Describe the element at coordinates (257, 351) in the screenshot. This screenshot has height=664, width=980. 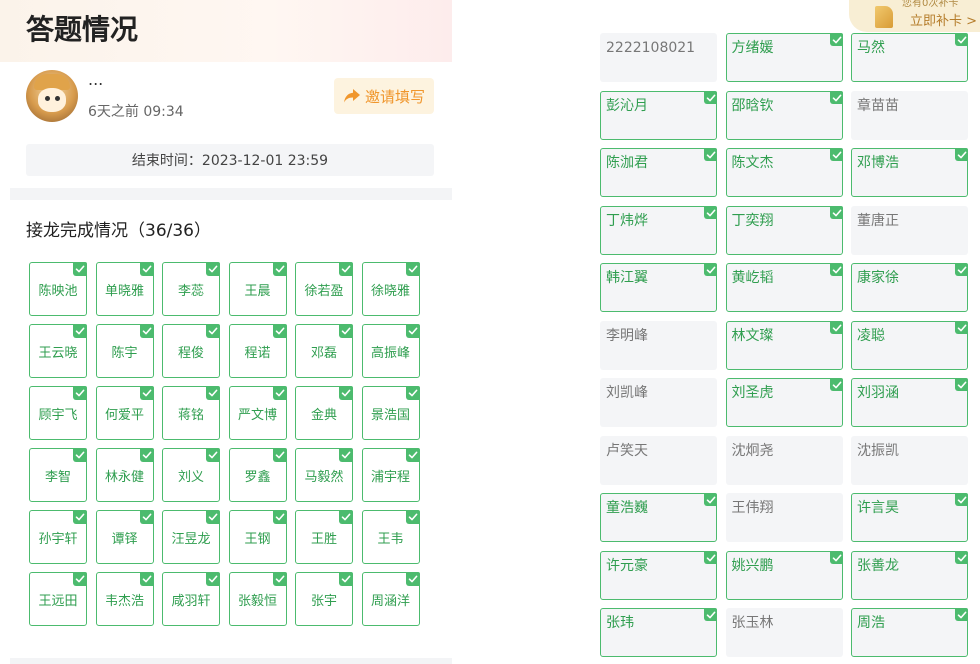
I see `member-cell: 程诺` at that location.